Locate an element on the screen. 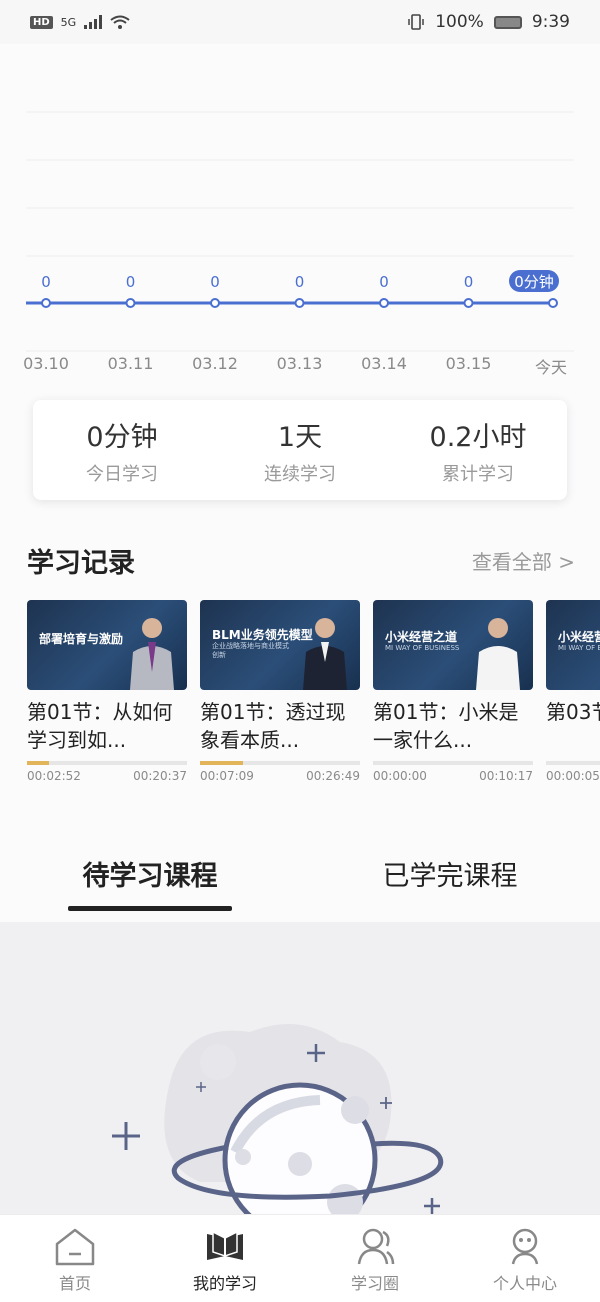 The width and height of the screenshot is (600, 1302). stat-label: 连续学习 is located at coordinates (300, 474).